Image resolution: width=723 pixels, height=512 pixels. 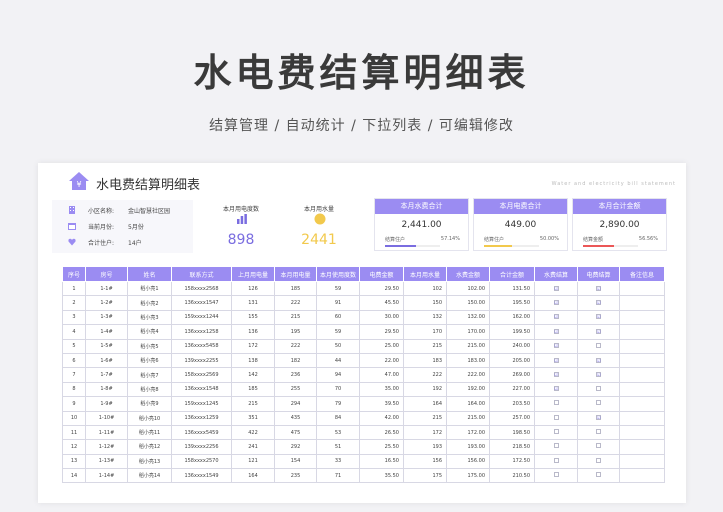 I want to click on table-cell: 155, so click(x=253, y=317).